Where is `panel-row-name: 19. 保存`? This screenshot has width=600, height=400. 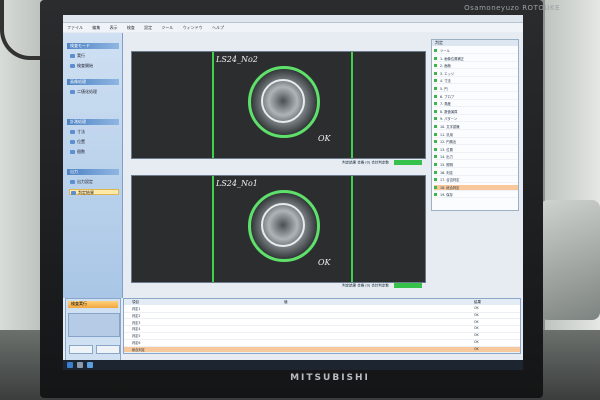
panel-row-name: 19. 保存 is located at coordinates (446, 195).